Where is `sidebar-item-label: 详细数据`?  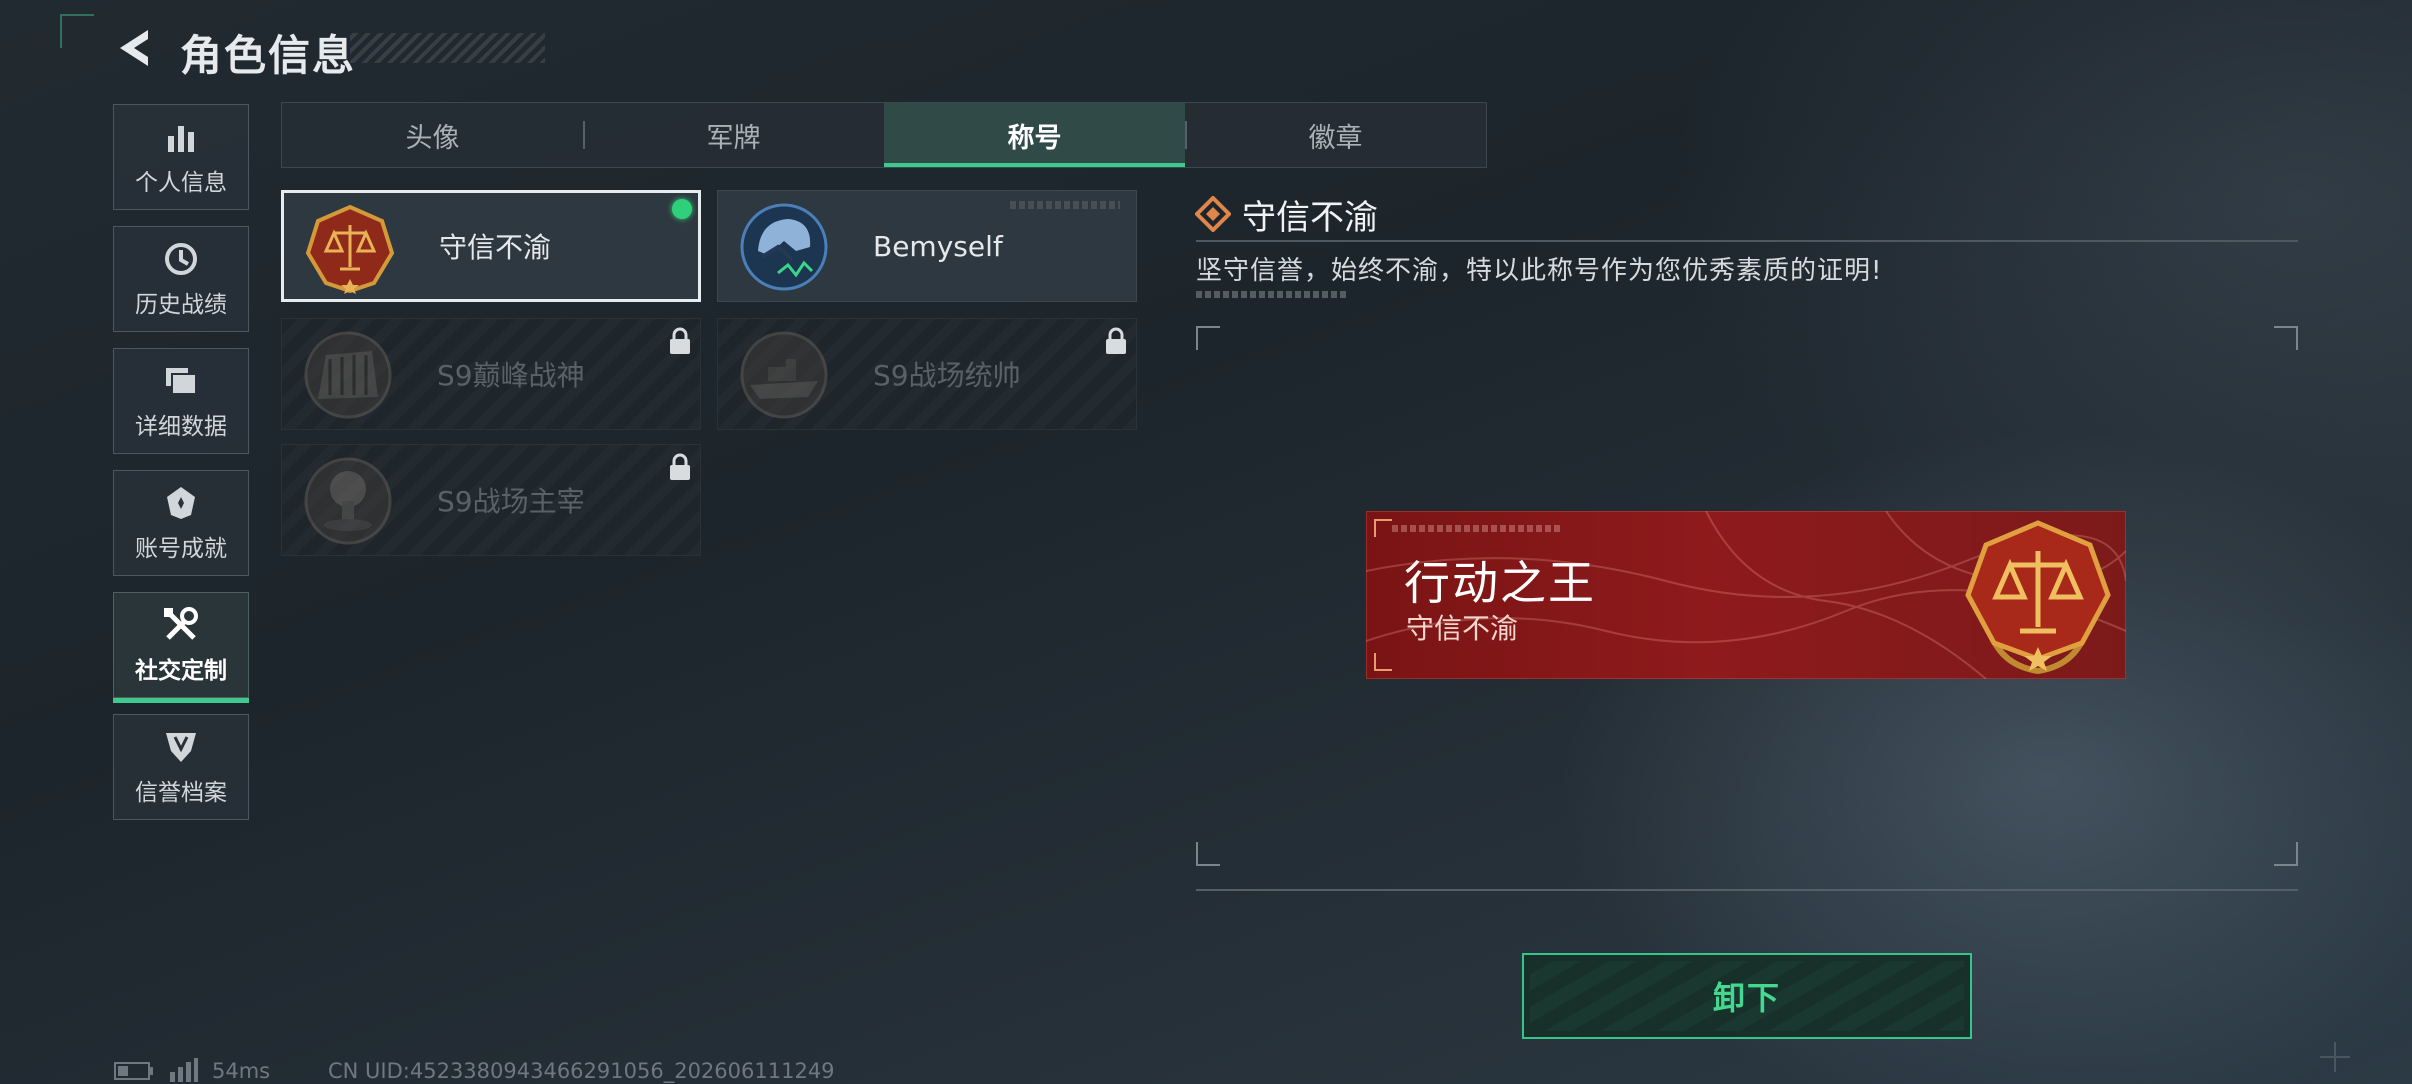 sidebar-item-label: 详细数据 is located at coordinates (181, 427).